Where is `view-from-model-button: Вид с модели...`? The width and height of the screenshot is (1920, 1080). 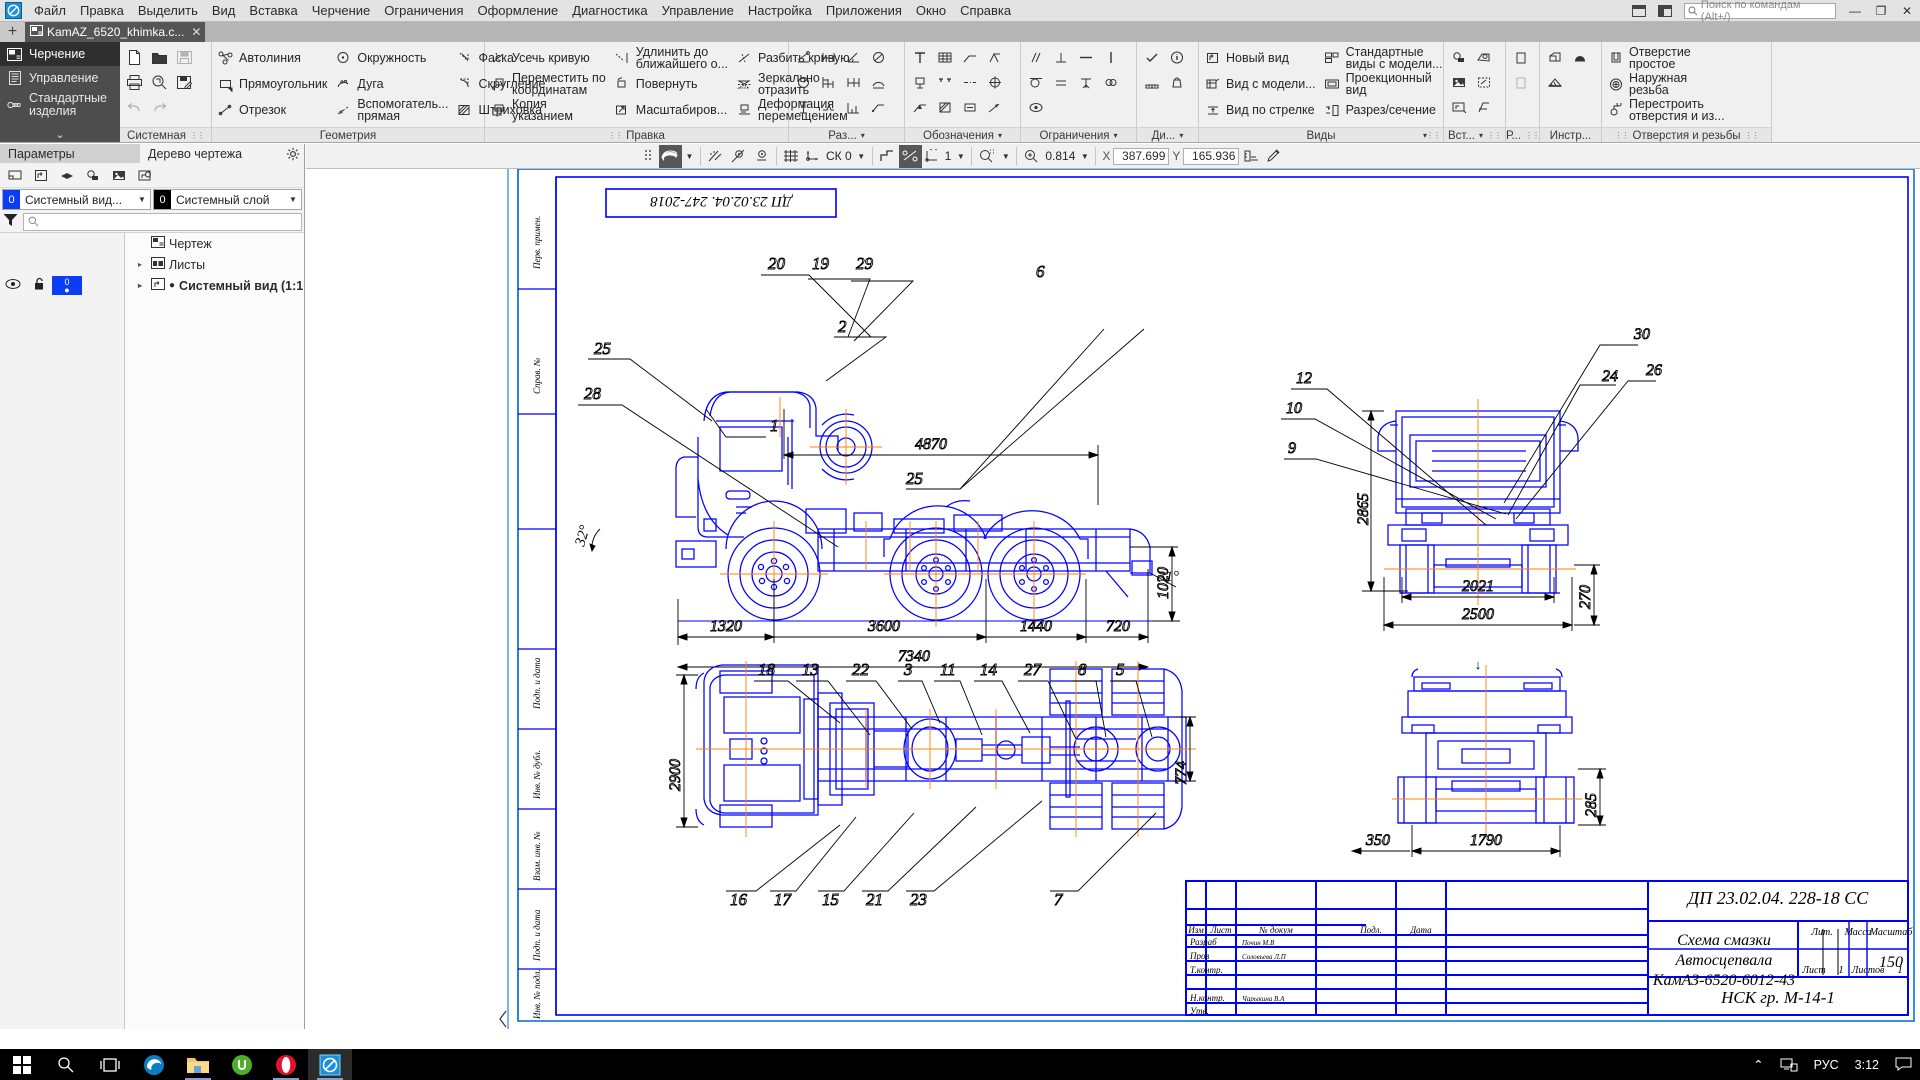 view-from-model-button: Вид с модели... is located at coordinates (1261, 84).